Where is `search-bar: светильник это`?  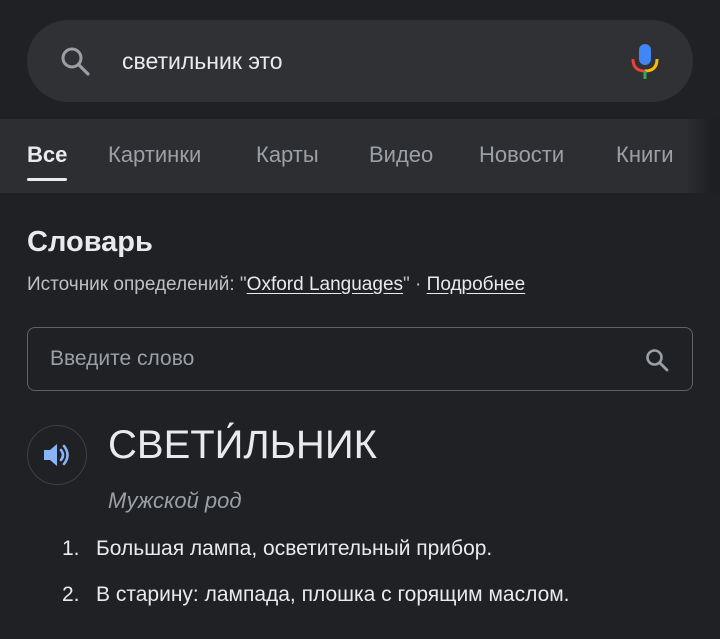 search-bar: светильник это is located at coordinates (360, 61).